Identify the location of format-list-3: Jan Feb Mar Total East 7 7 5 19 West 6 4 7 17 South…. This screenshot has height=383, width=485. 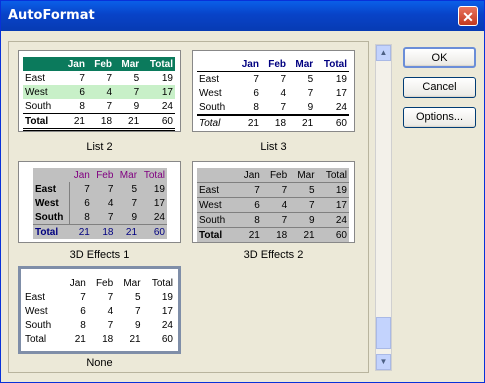
(273, 91).